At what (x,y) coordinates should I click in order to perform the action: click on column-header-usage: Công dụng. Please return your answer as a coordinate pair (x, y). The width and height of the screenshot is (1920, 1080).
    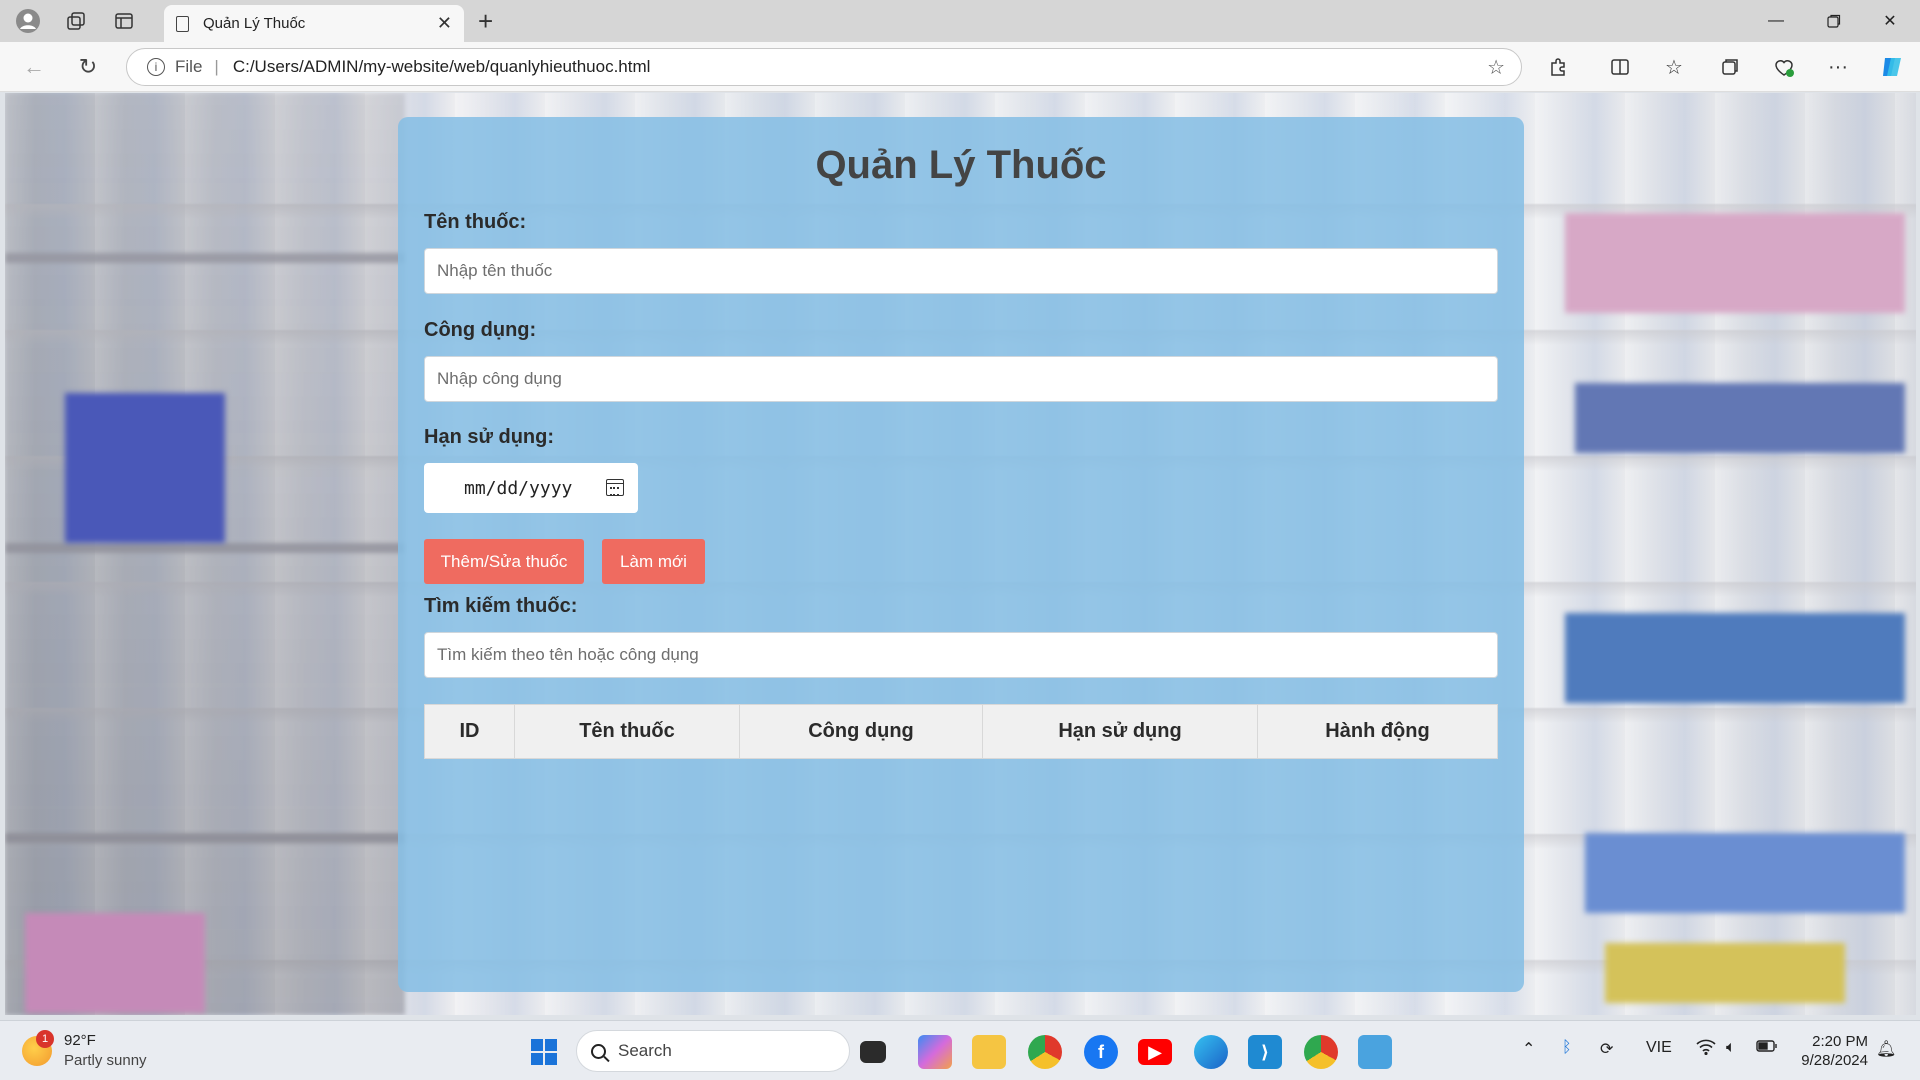
    Looking at the image, I should click on (861, 731).